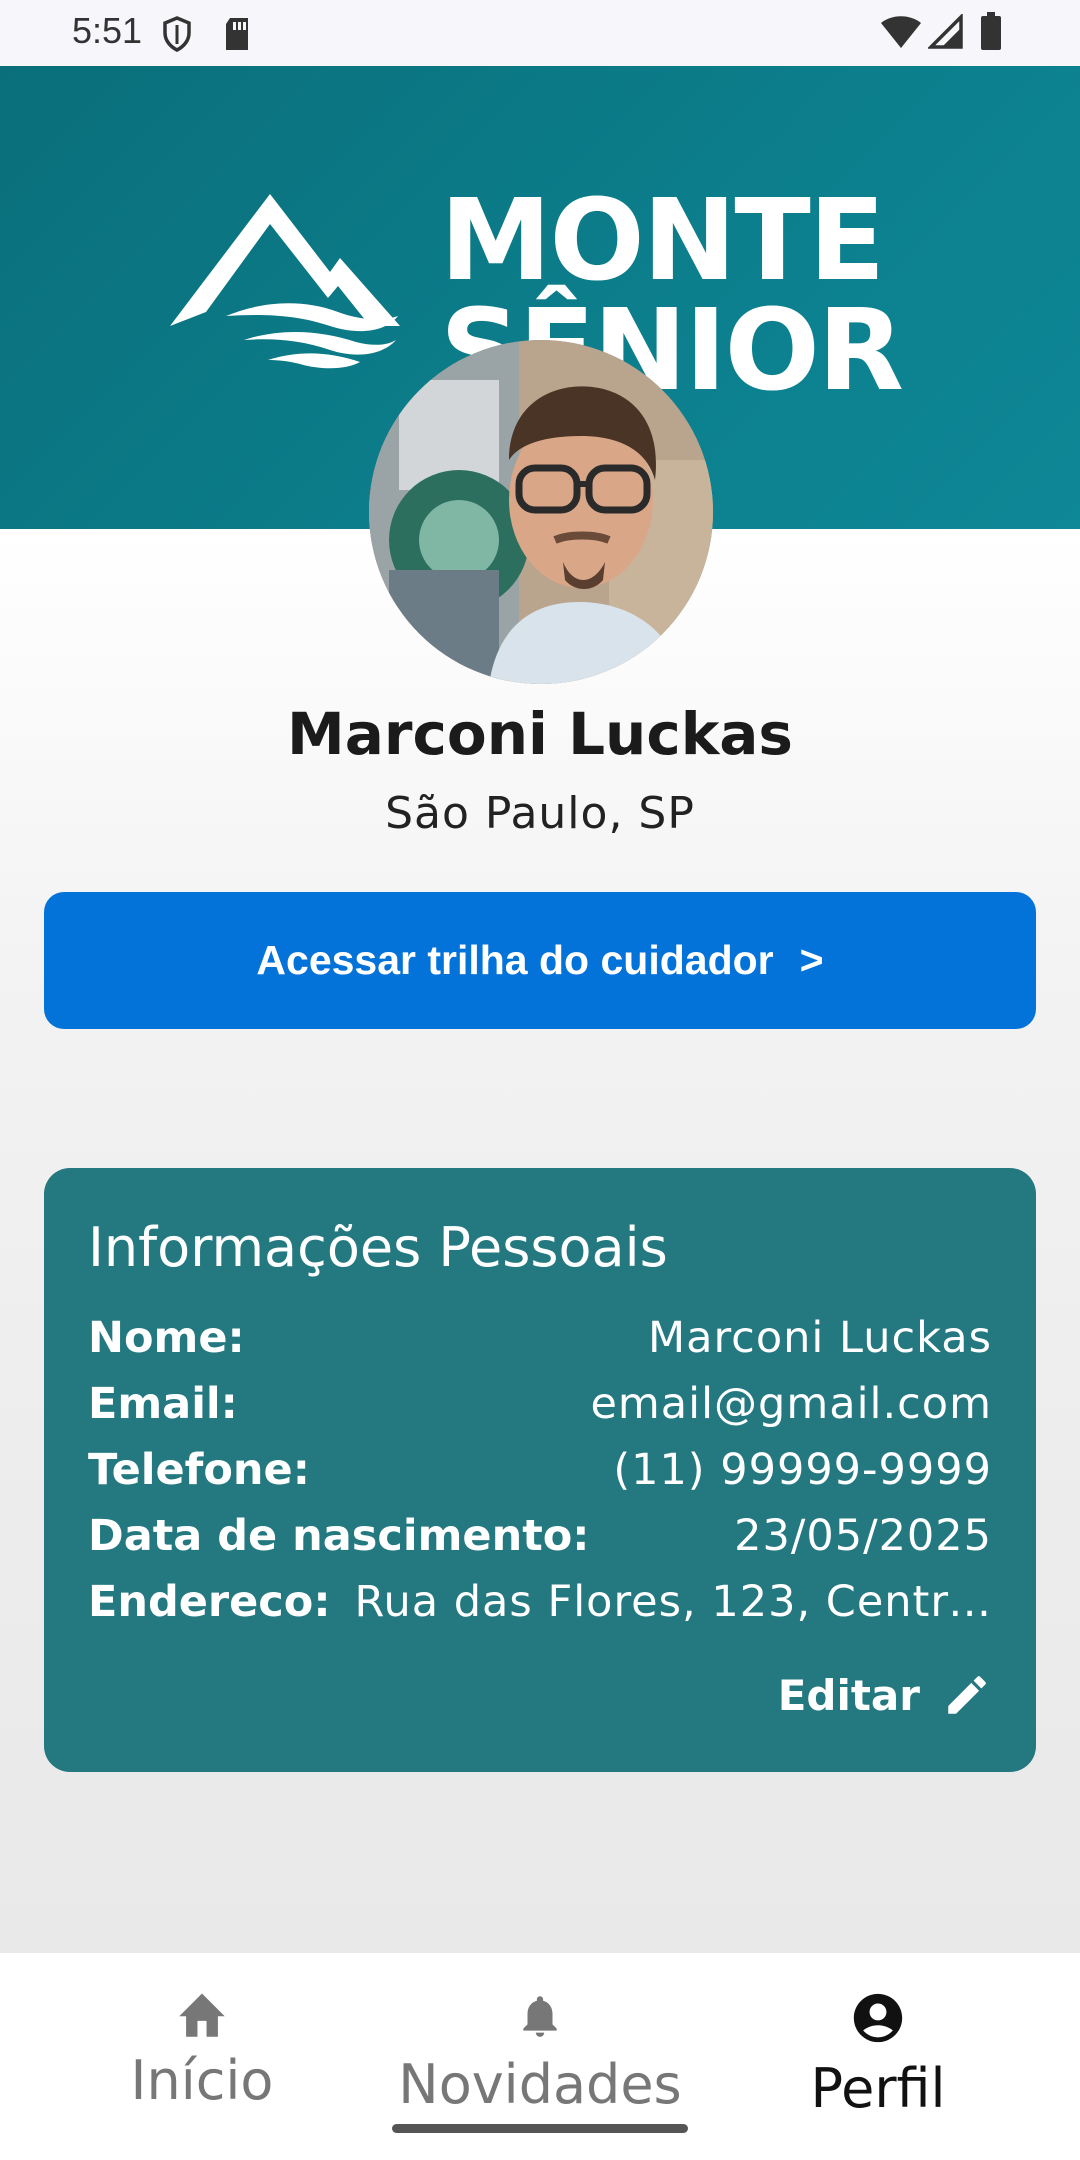 The image size is (1080, 2160). What do you see at coordinates (199, 1470) in the screenshot?
I see `info-label: Telefone:` at bounding box center [199, 1470].